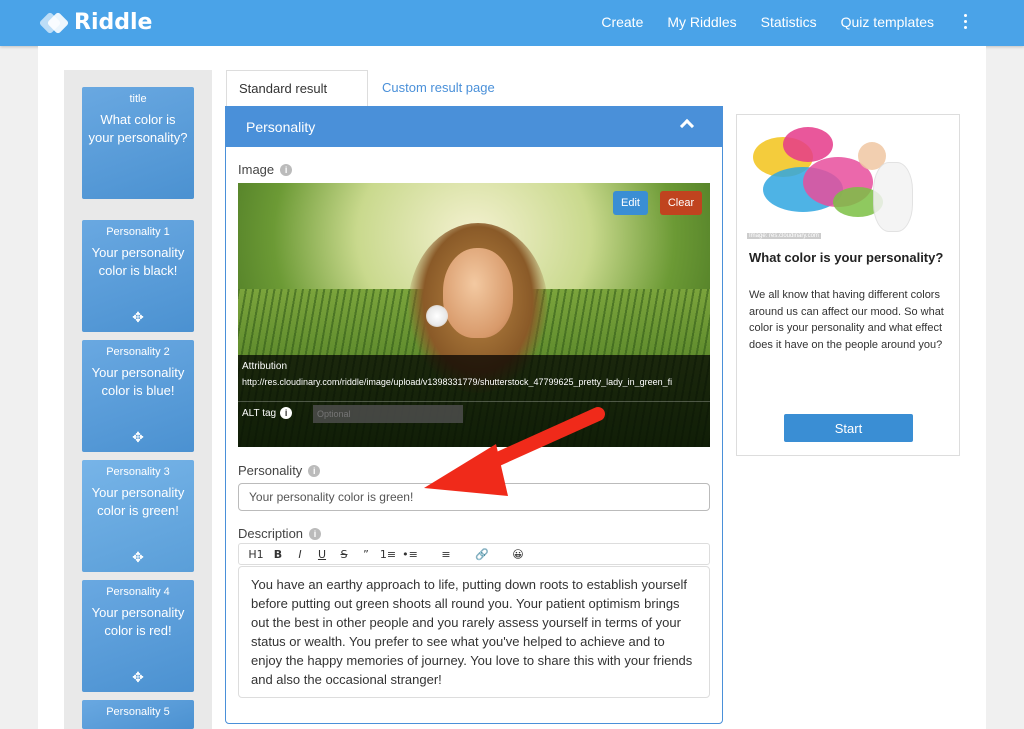 The height and width of the screenshot is (729, 1024). I want to click on logo-icon, so click(54, 22).